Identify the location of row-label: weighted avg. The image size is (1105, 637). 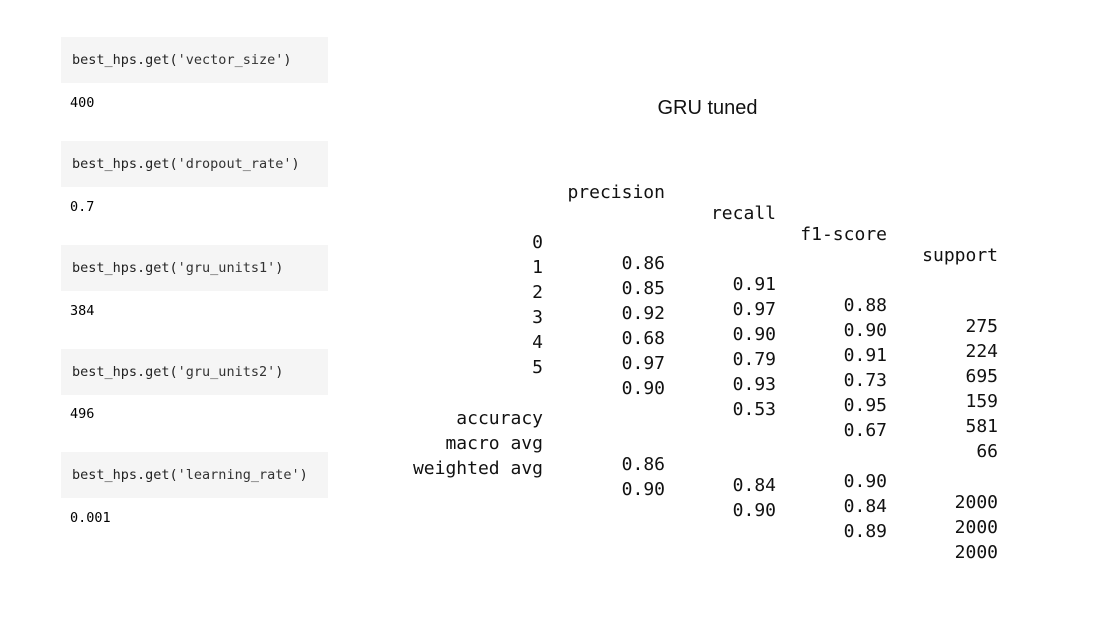
(477, 468).